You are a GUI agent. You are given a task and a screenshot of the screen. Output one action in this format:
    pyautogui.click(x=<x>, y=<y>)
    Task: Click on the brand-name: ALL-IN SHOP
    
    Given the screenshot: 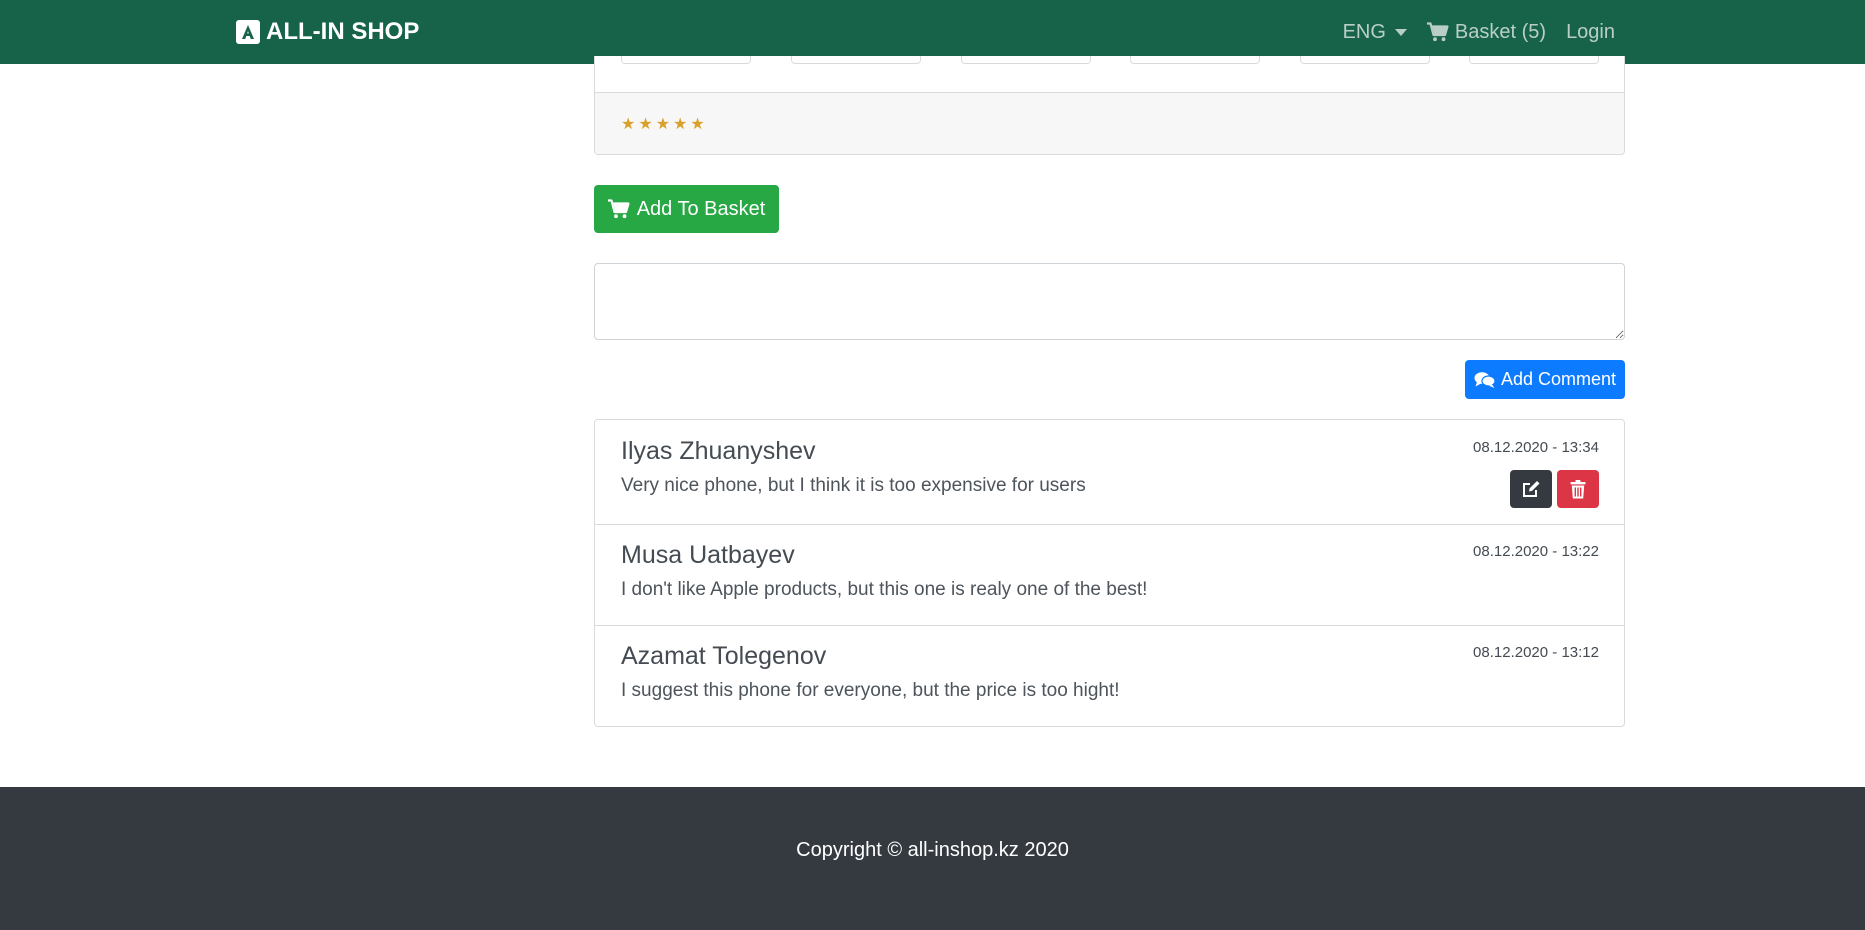 What is the action you would take?
    pyautogui.click(x=343, y=31)
    